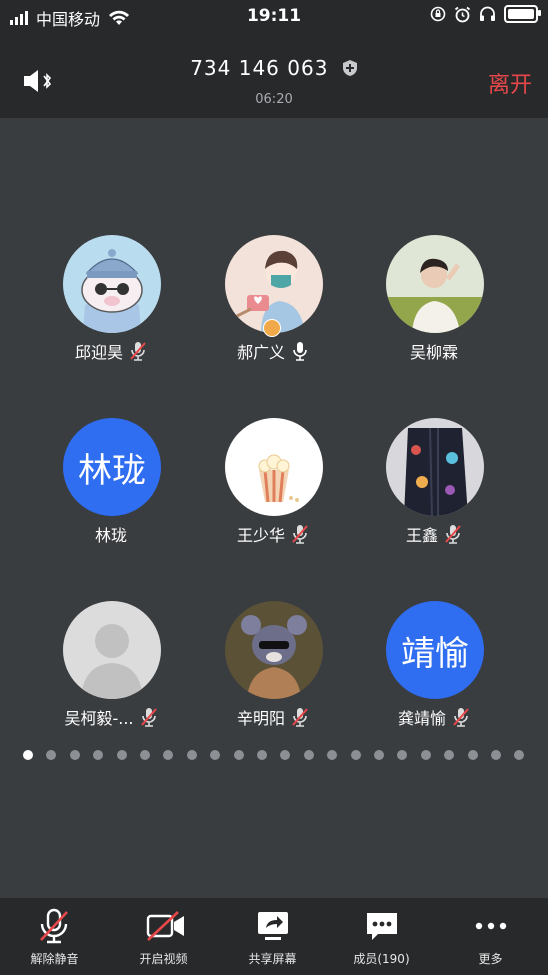 The height and width of the screenshot is (975, 548). I want to click on status-icons, so click(485, 14).